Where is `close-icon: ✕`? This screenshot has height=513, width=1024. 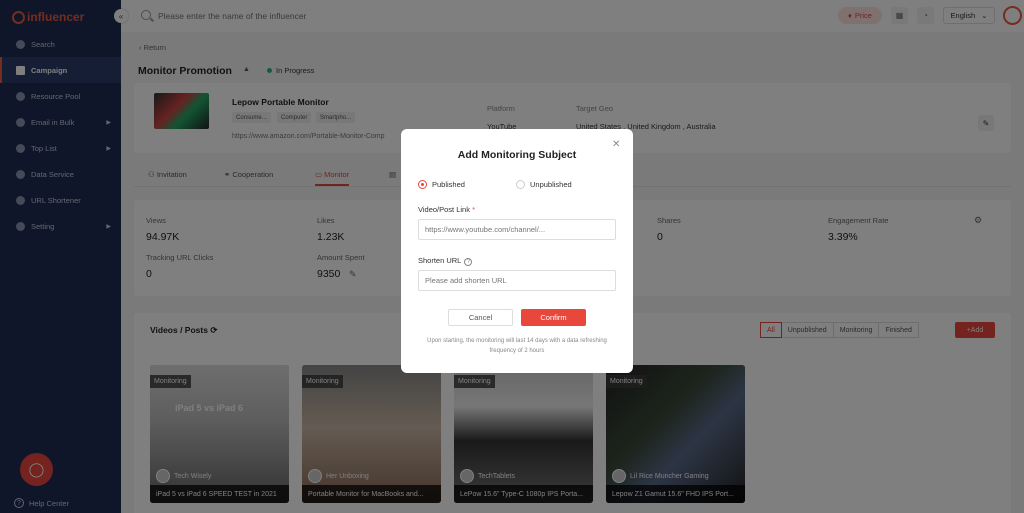
close-icon: ✕ is located at coordinates (616, 144).